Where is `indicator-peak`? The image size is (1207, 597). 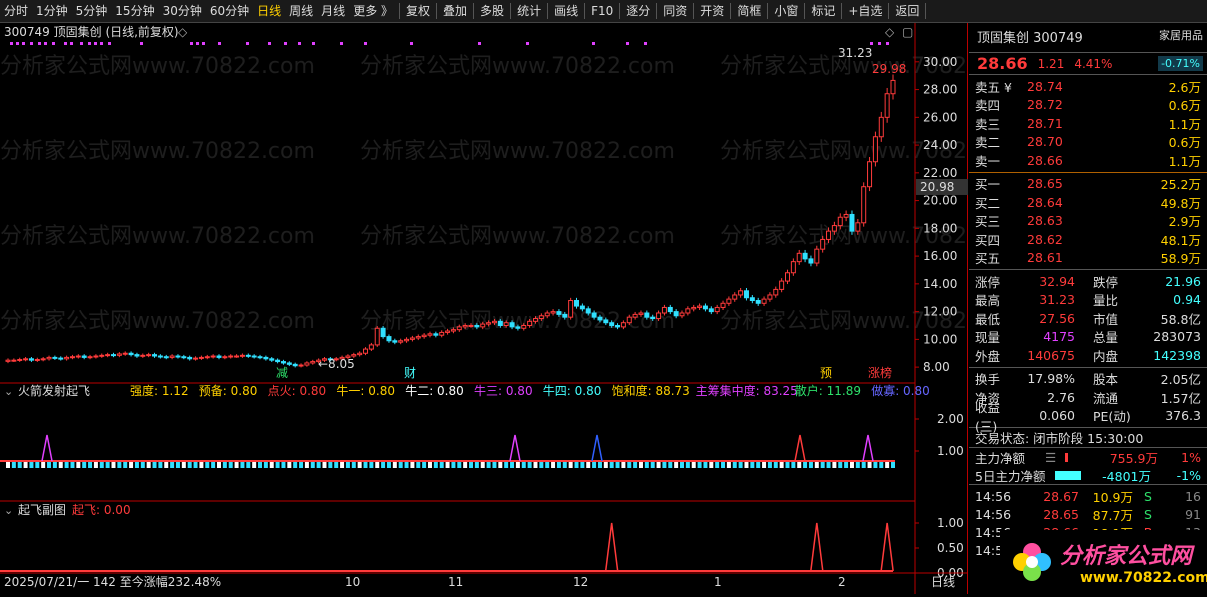 indicator-peak is located at coordinates (47, 448).